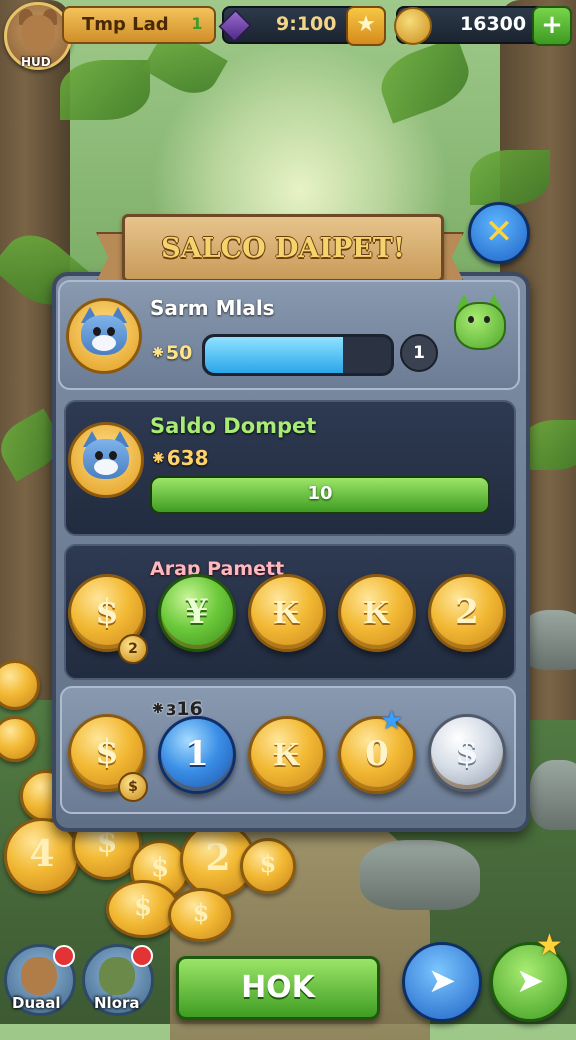 This screenshot has width=576, height=1040. Describe the element at coordinates (217, 569) in the screenshot. I see `payment-label: Arap Pamett` at that location.